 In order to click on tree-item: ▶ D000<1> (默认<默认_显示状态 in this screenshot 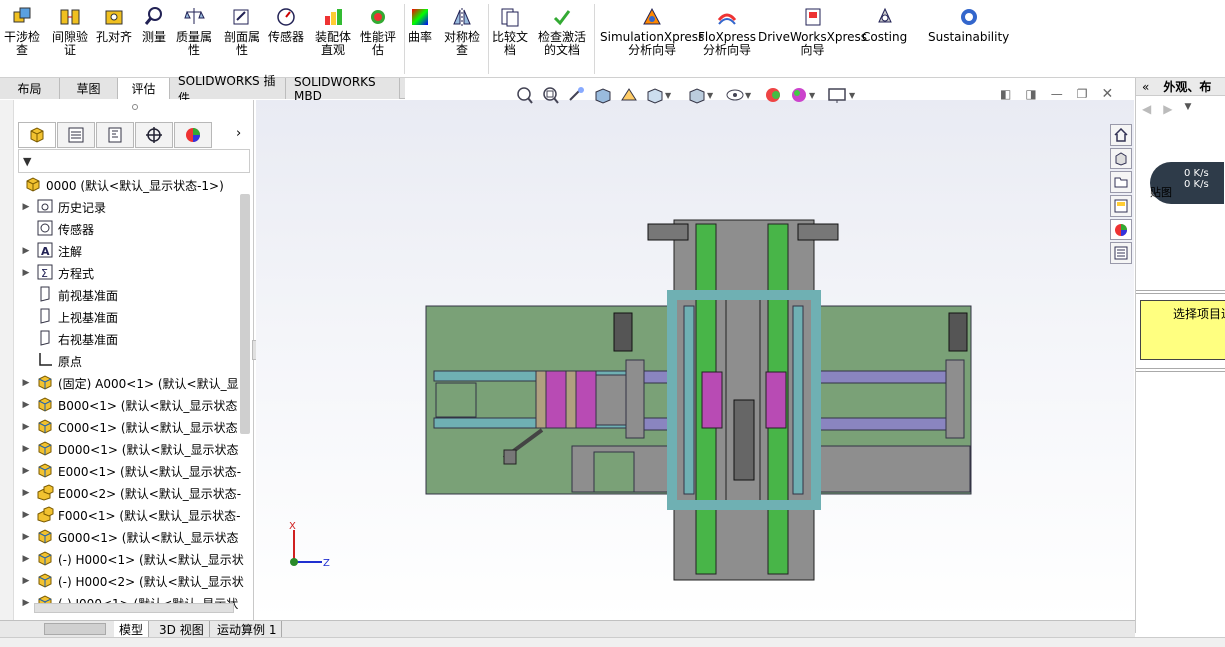, I will do `click(133, 449)`.